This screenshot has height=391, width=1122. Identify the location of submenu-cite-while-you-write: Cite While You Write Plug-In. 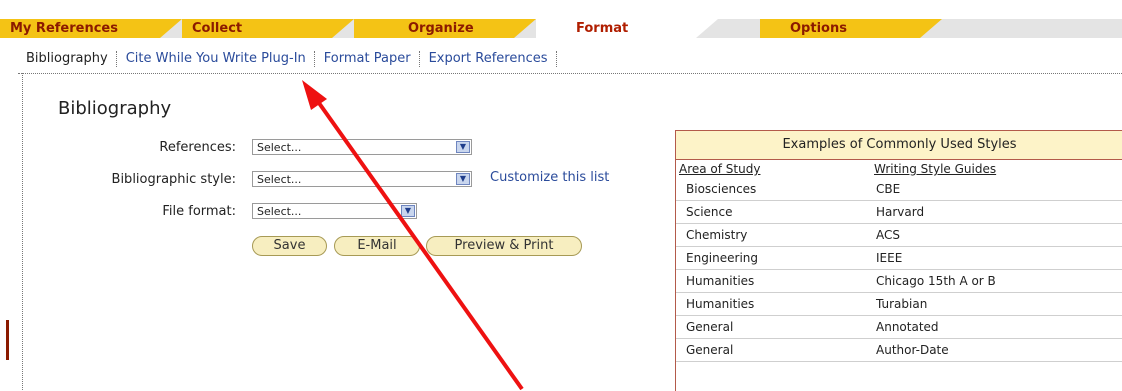
(216, 58).